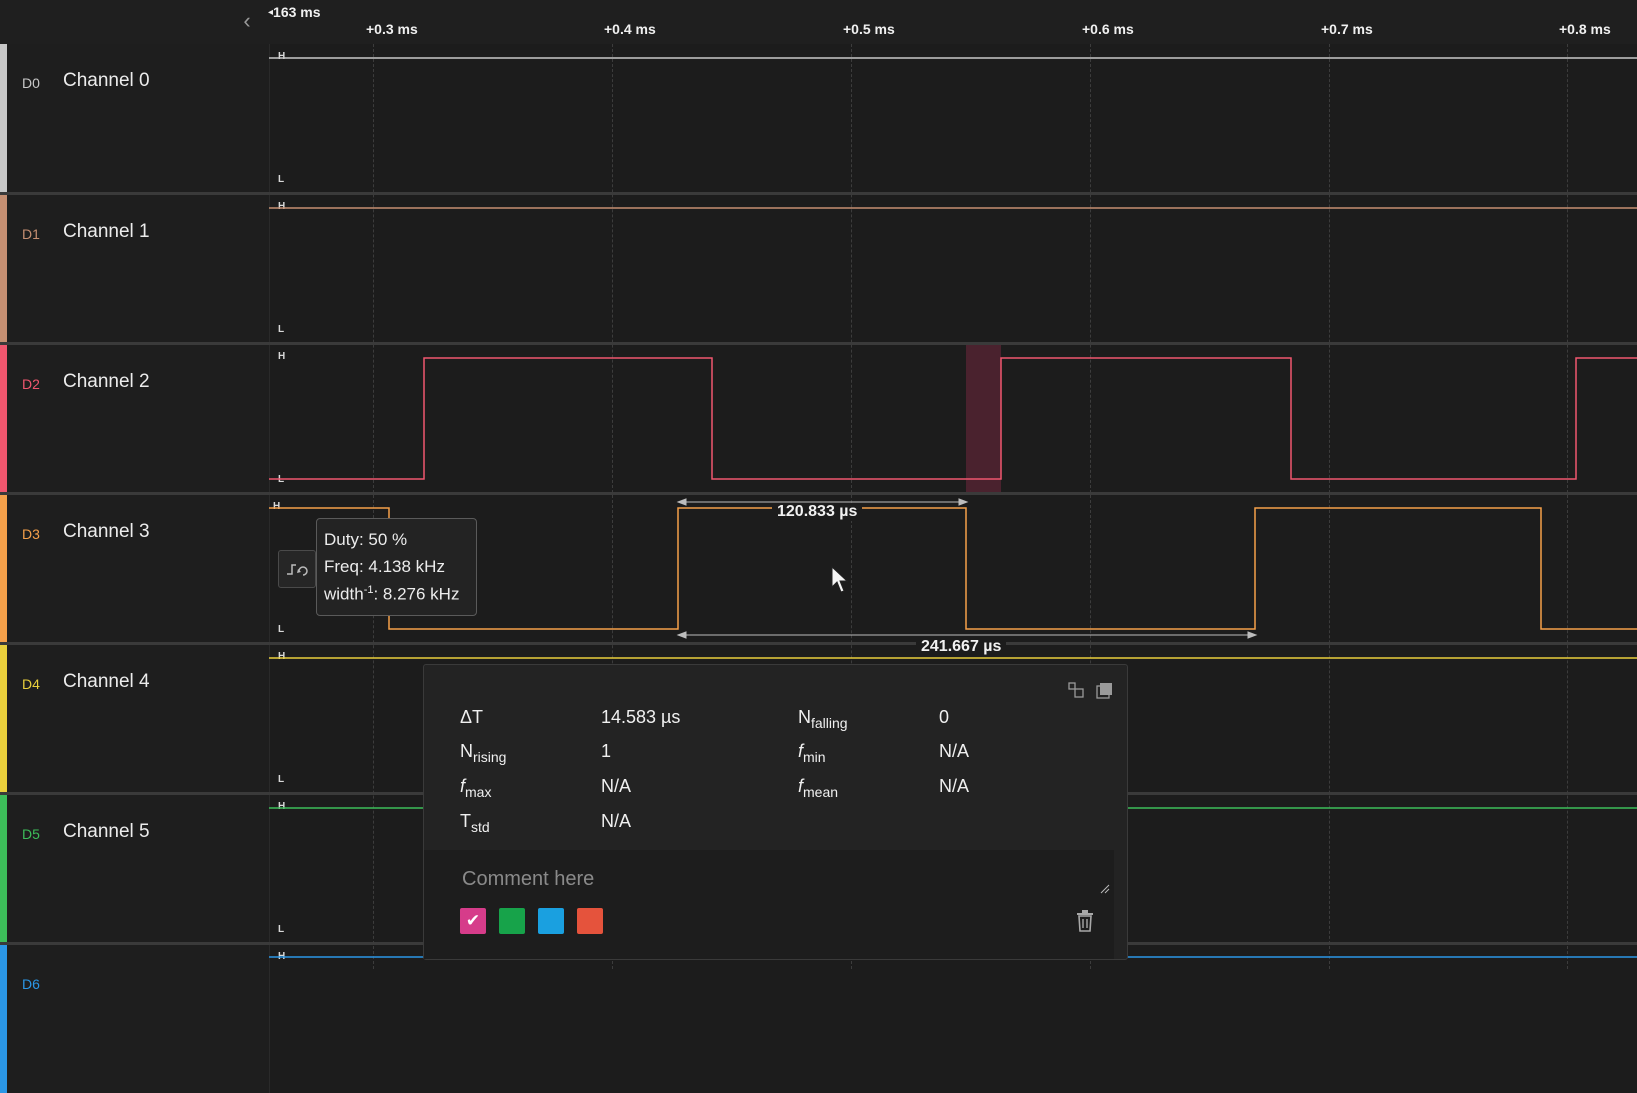  What do you see at coordinates (366, 539) in the screenshot?
I see `duty-readout: Duty: 50 %` at bounding box center [366, 539].